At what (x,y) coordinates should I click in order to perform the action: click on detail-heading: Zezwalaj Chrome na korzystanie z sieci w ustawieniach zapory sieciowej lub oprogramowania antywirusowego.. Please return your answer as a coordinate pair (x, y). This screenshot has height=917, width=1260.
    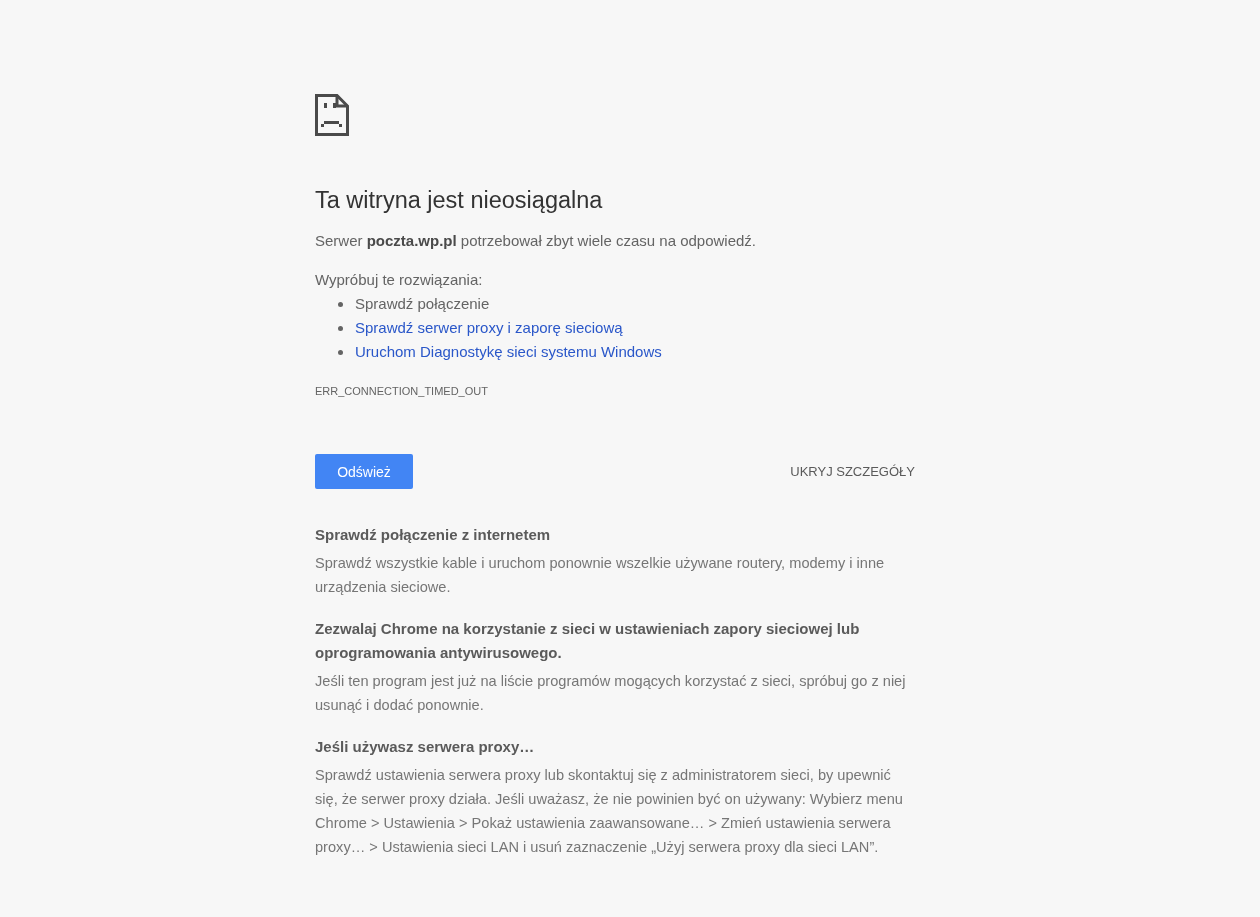
    Looking at the image, I should click on (588, 641).